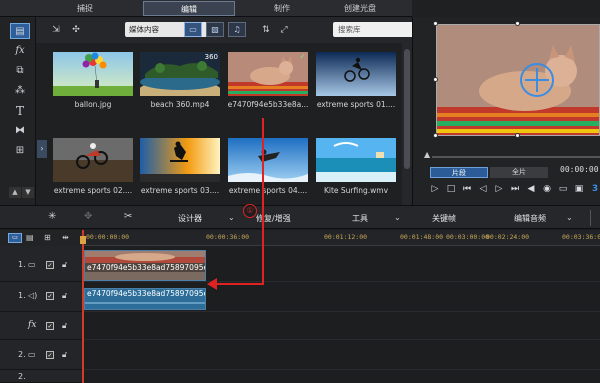 The width and height of the screenshot is (600, 383). Describe the element at coordinates (594, 189) in the screenshot. I see `3d-icon: 3` at that location.